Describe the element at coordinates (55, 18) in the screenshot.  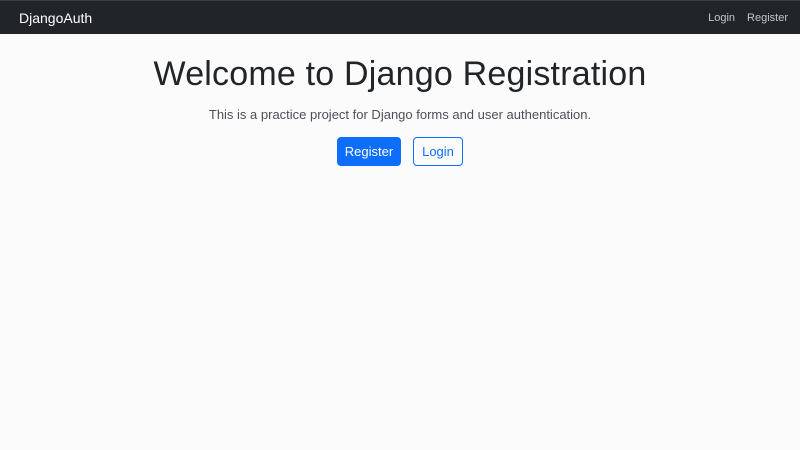
I see `navbar-brand: DjangoAuth` at that location.